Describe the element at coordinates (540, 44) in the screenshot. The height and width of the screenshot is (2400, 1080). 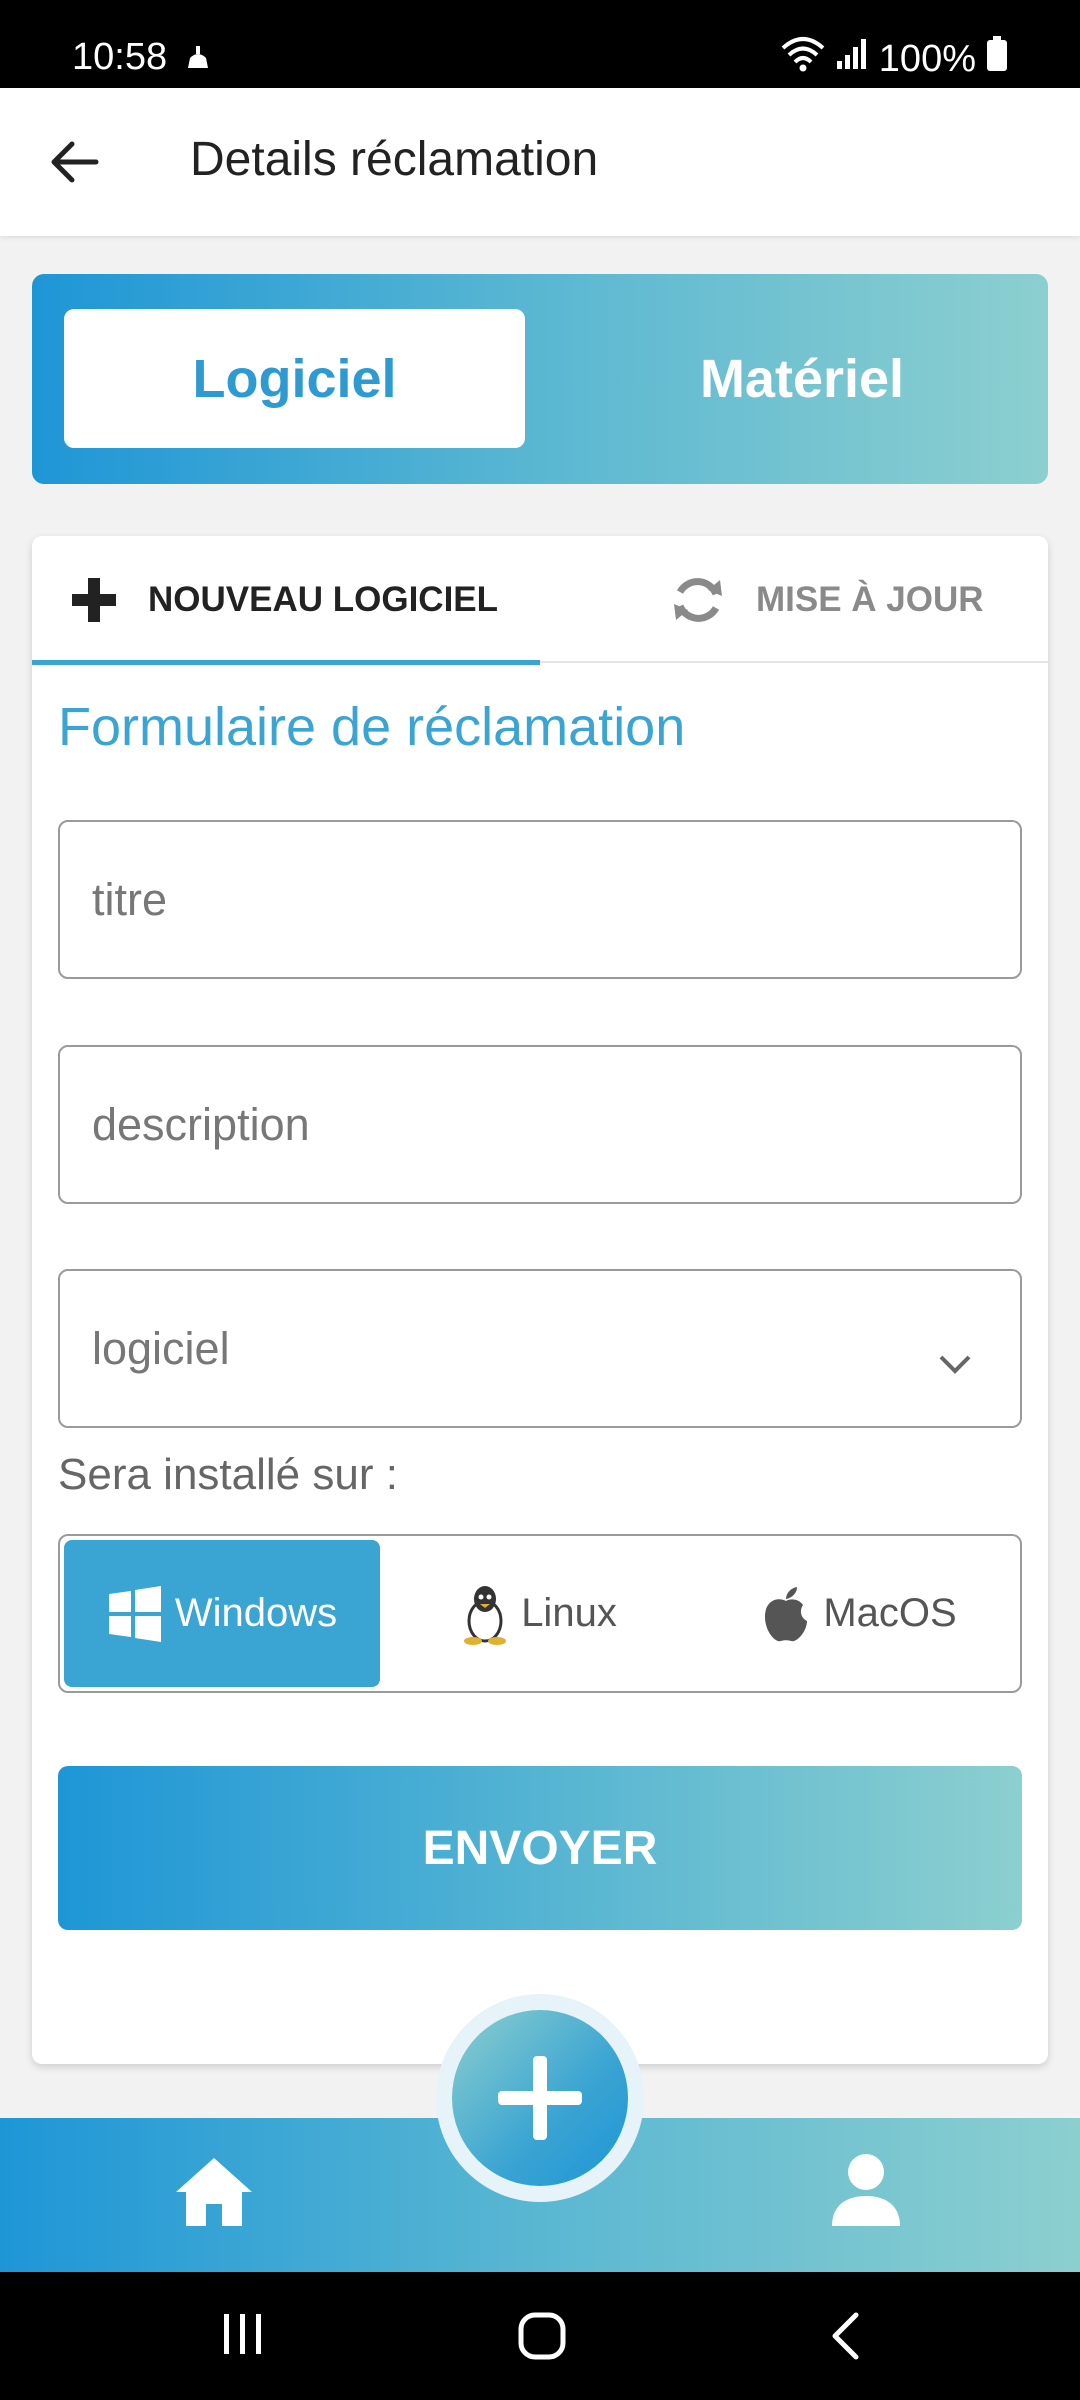
I see `status-bar: 10:58 100%` at that location.